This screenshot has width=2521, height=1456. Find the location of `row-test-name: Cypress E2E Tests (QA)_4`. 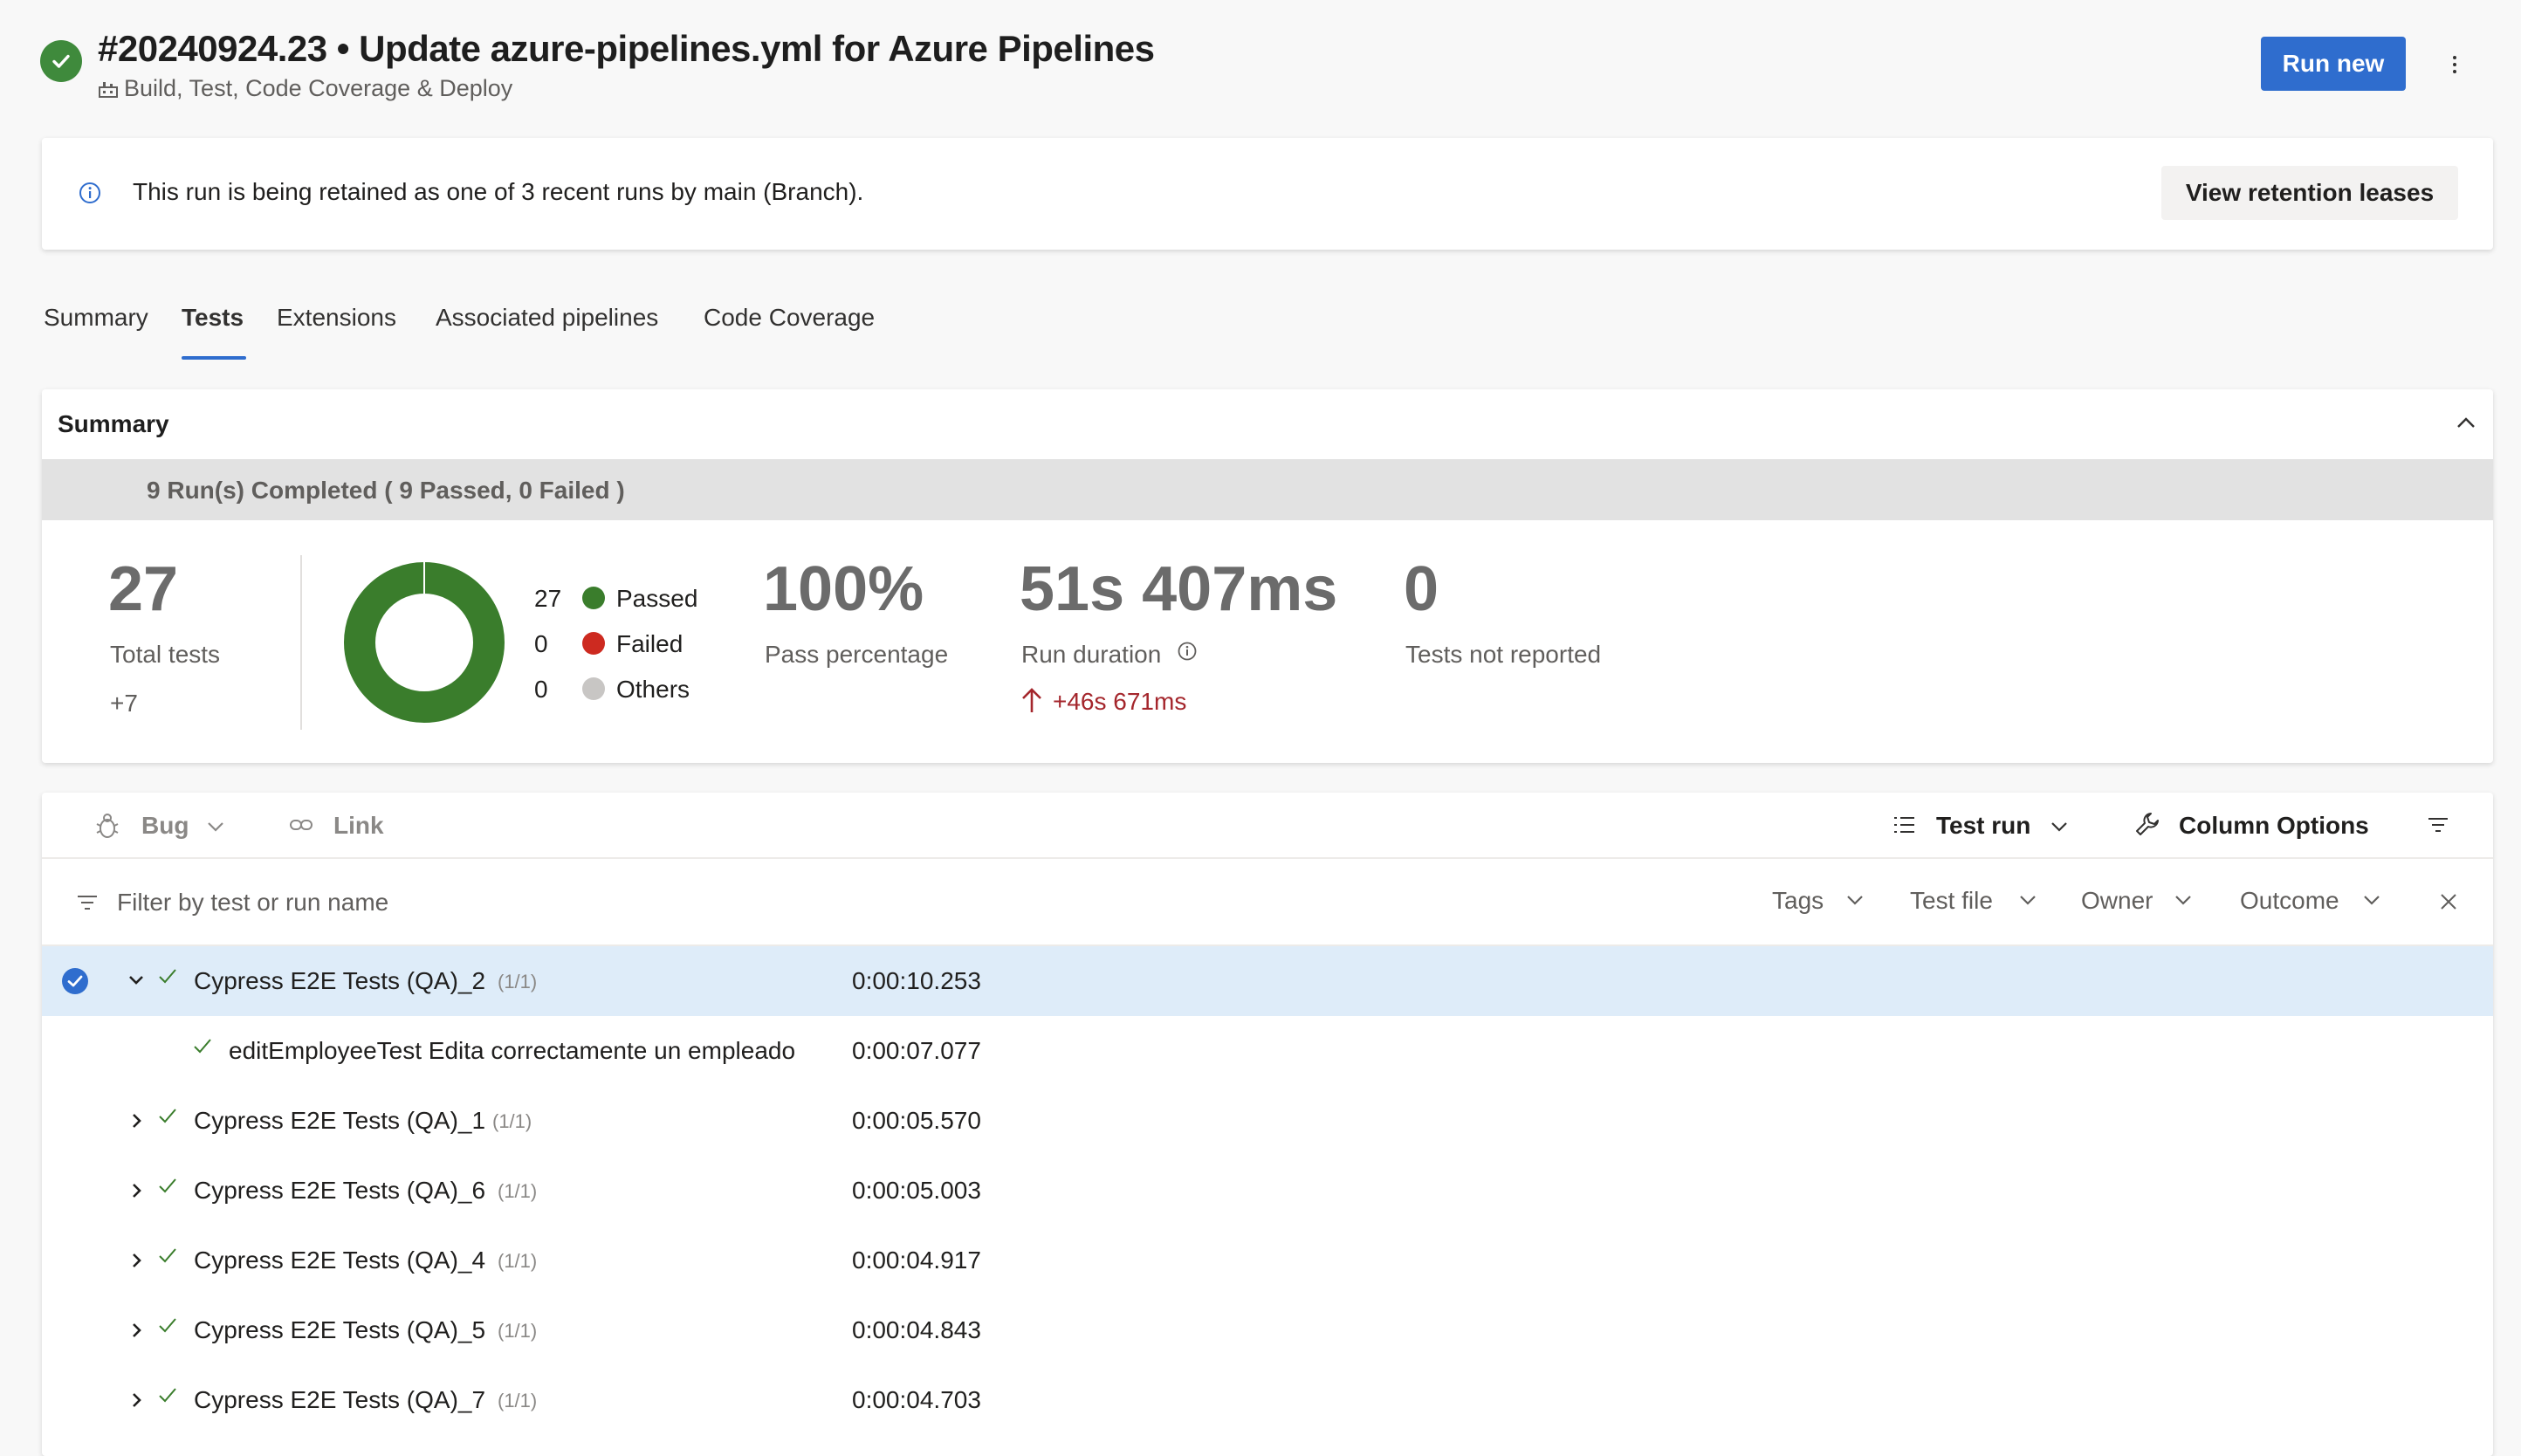

row-test-name: Cypress E2E Tests (QA)_4 is located at coordinates (340, 1260).